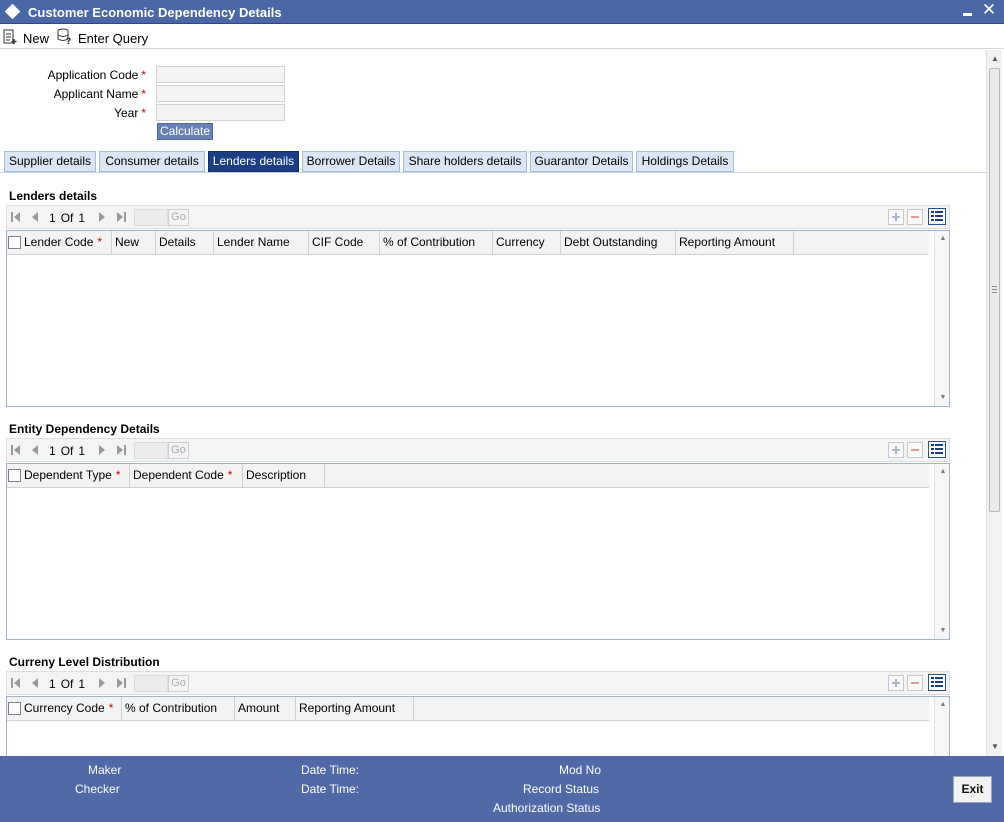 This screenshot has width=1004, height=822. I want to click on query-icon: ?, so click(64, 36).